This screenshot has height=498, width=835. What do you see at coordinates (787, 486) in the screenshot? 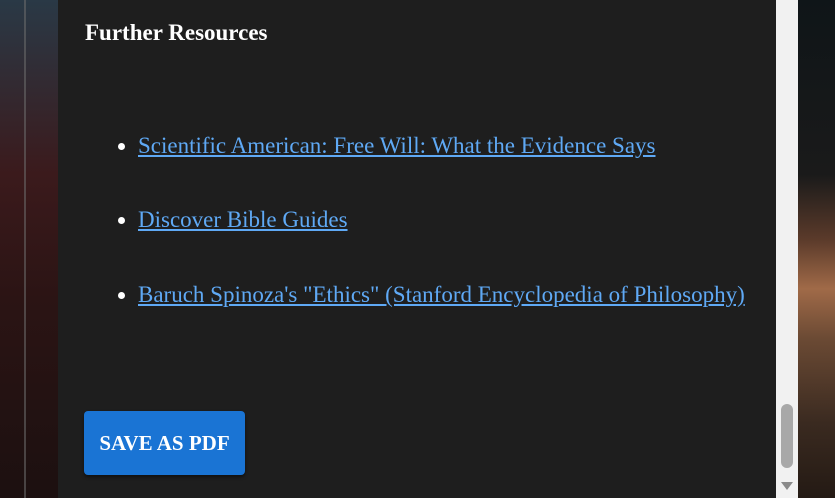
I see `chevron-down-icon` at bounding box center [787, 486].